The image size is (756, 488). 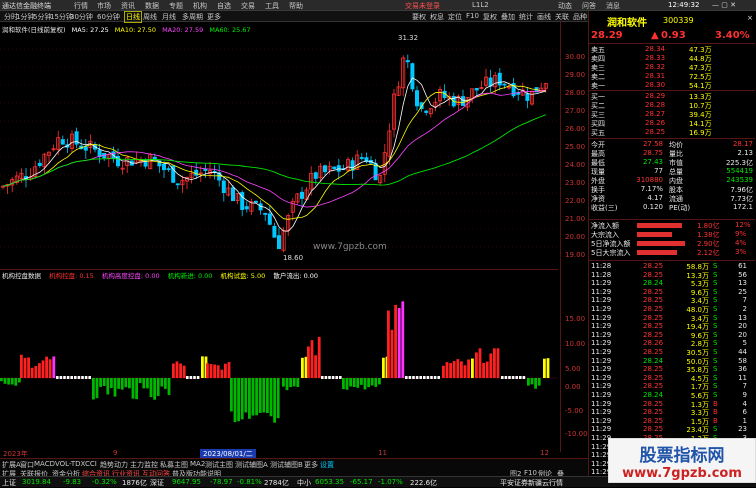 I want to click on book-row: 卖一 28.30 54.1万, so click(x=672, y=85).